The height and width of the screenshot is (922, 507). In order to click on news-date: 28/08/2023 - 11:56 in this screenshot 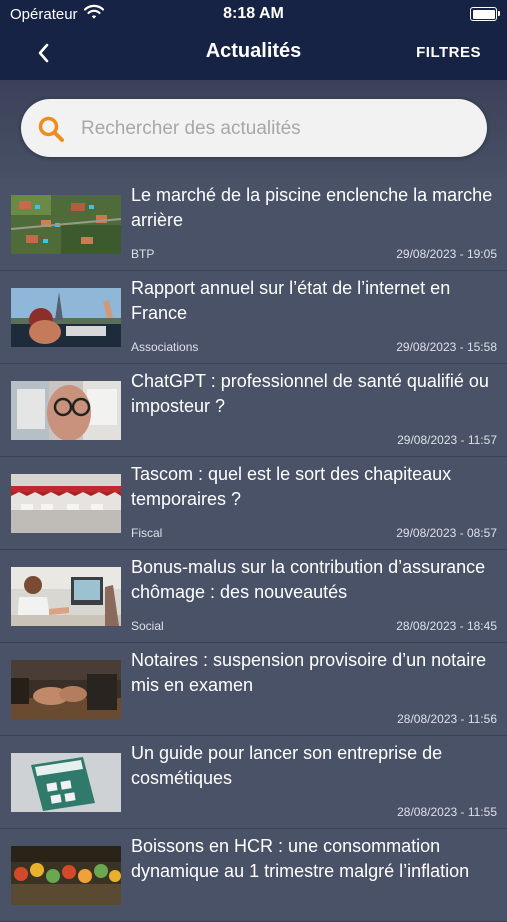, I will do `click(447, 719)`.